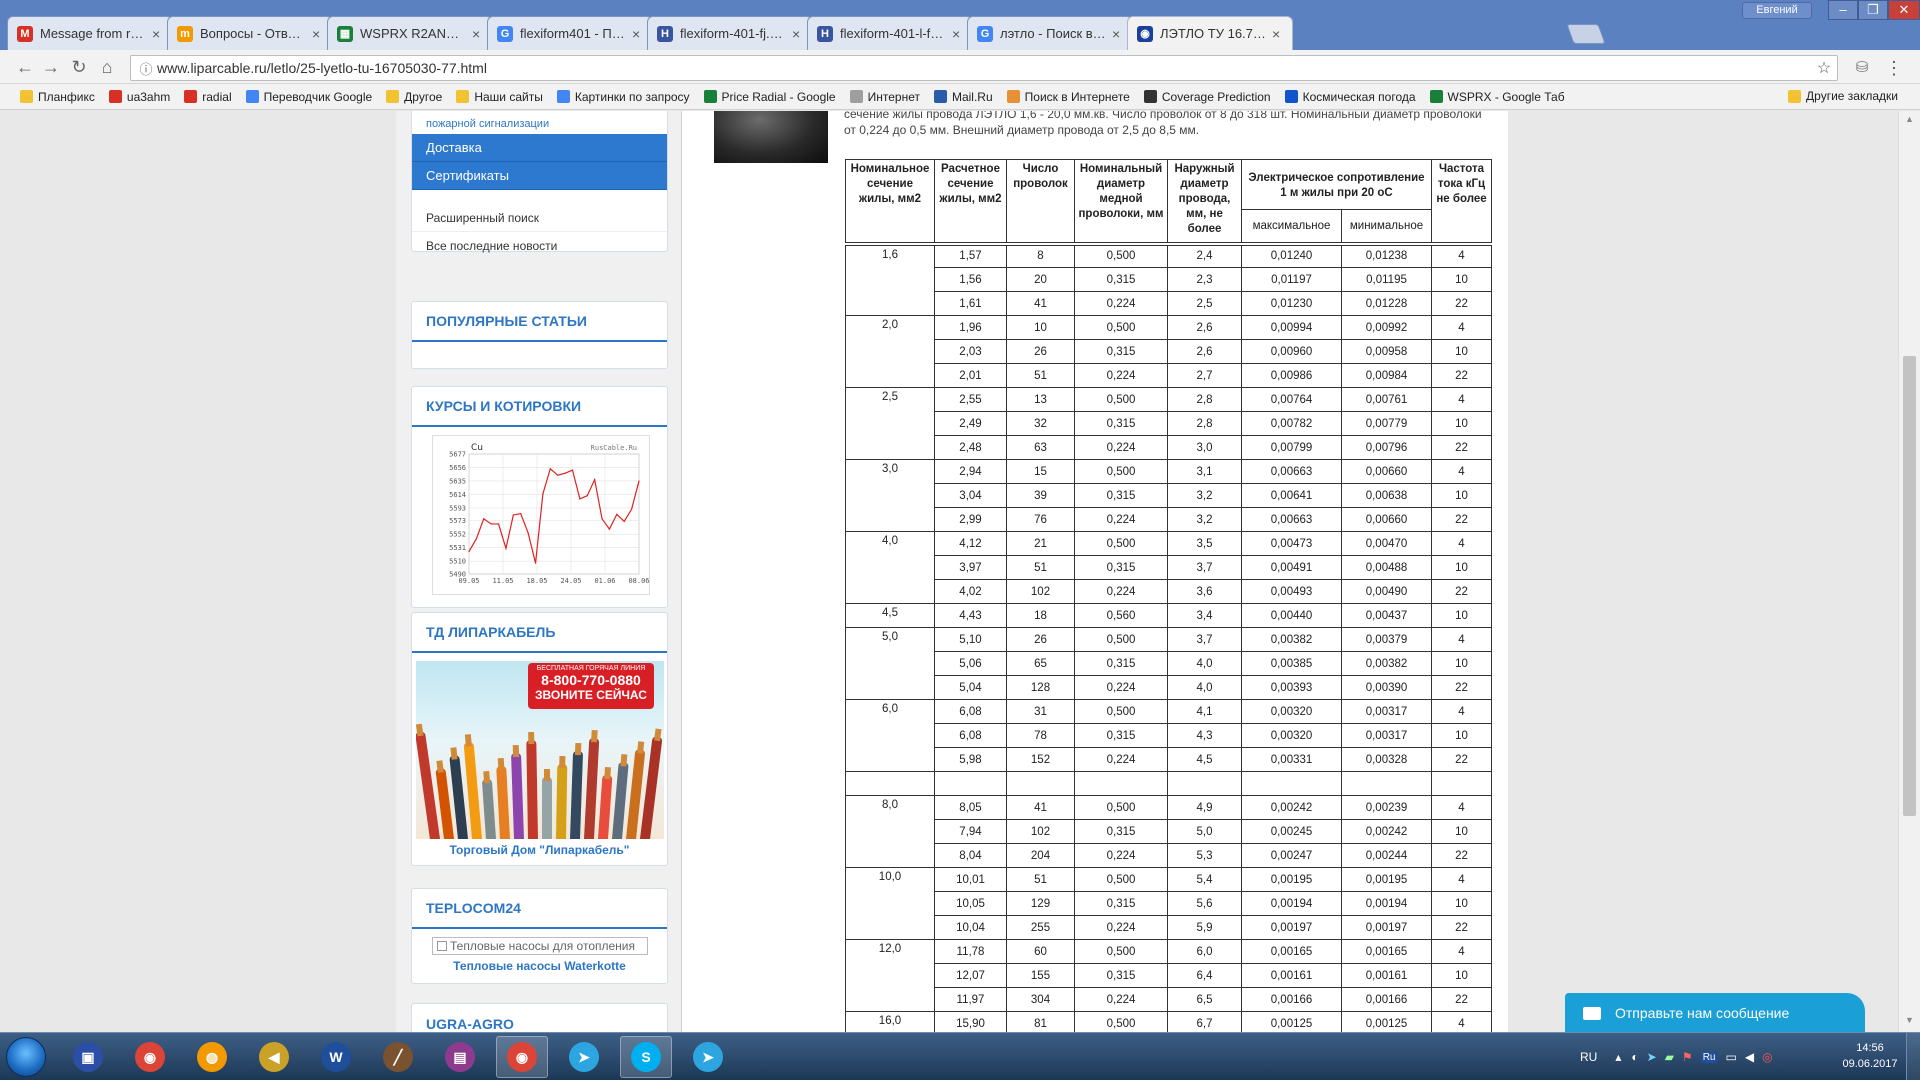 The image size is (1920, 1080). Describe the element at coordinates (570, 33) in the screenshot. I see `tab: Gflexiform401 - Поиск в G ×` at that location.